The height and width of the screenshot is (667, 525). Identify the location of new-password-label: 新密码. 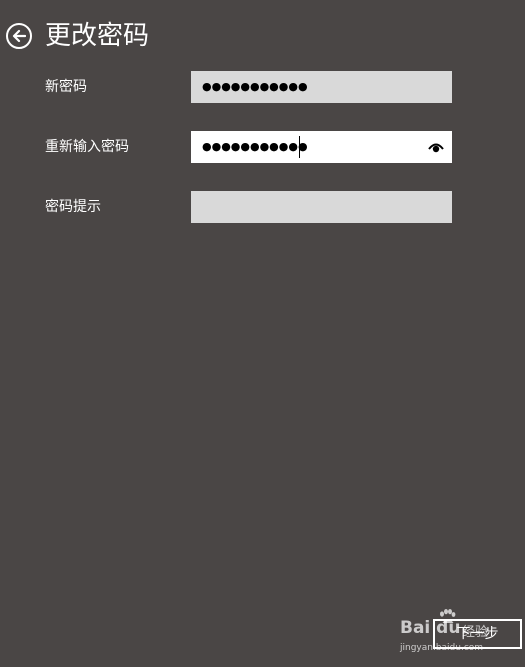
(66, 87).